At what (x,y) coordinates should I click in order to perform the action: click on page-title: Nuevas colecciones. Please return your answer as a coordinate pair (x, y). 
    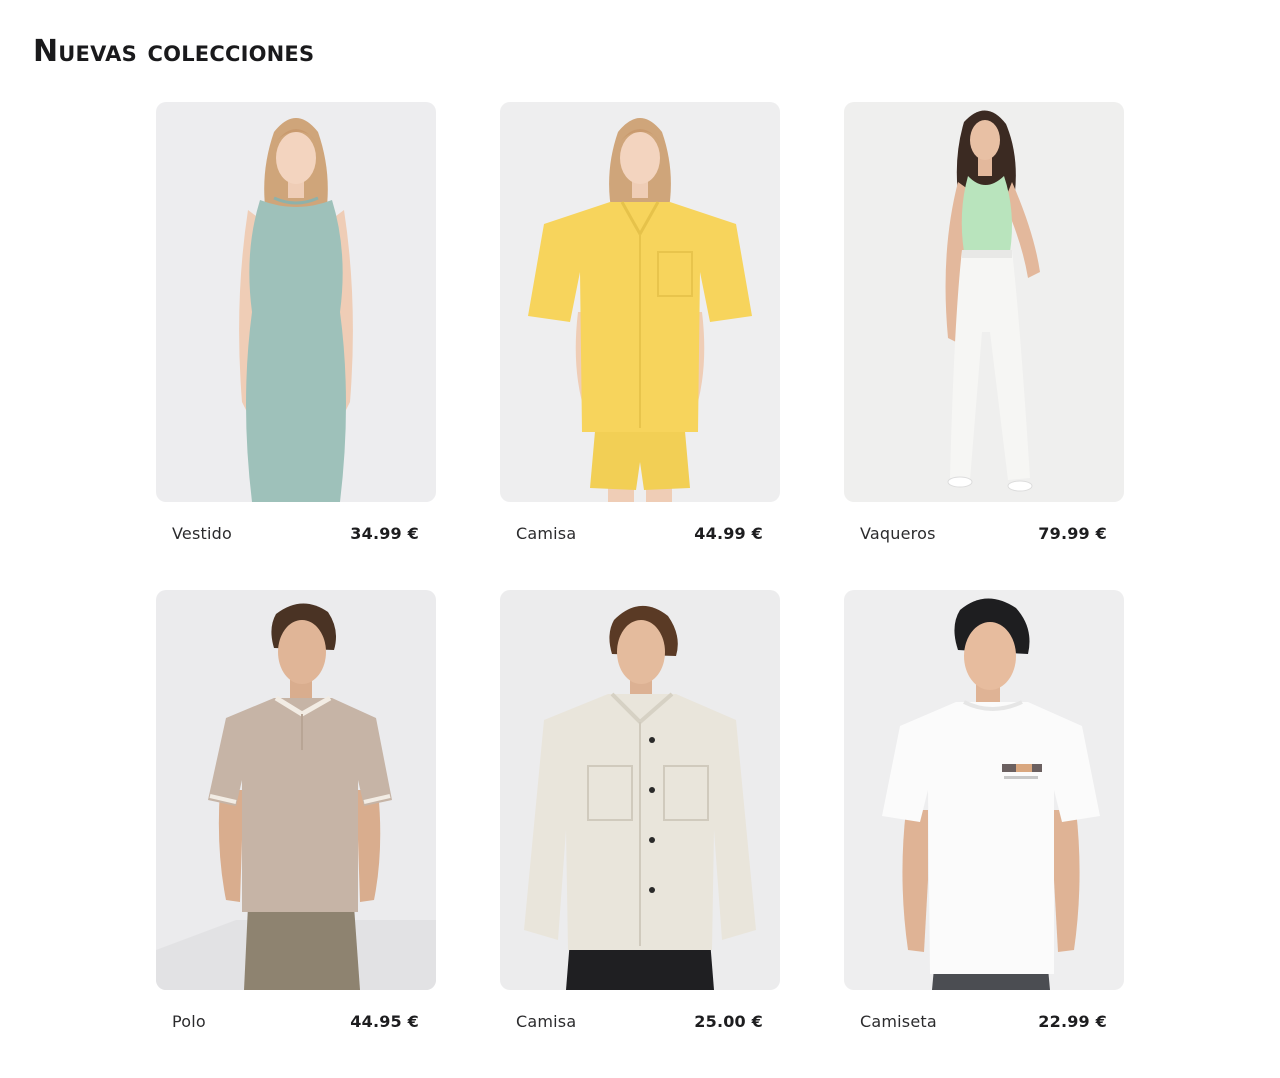
    Looking at the image, I should click on (174, 51).